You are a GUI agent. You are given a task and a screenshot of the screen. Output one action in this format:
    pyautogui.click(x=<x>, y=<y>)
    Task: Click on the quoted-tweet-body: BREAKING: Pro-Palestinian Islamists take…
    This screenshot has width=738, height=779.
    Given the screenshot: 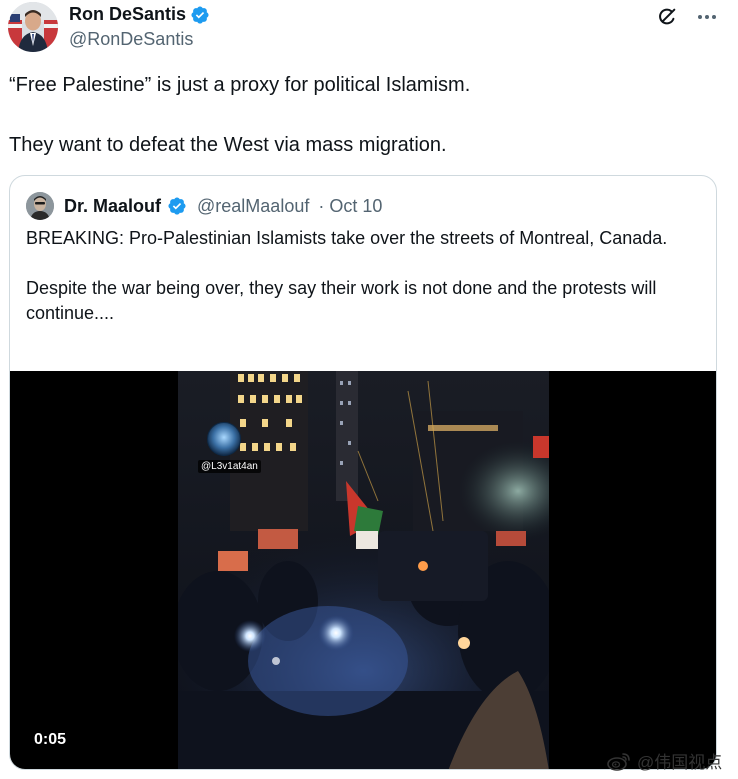 What is the action you would take?
    pyautogui.click(x=361, y=276)
    